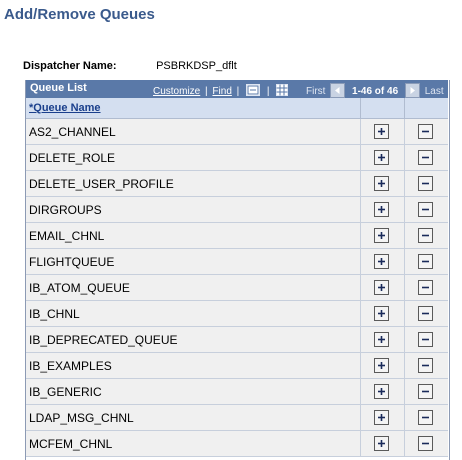  What do you see at coordinates (54, 314) in the screenshot?
I see `queue-name-cell: IB_CHNL` at bounding box center [54, 314].